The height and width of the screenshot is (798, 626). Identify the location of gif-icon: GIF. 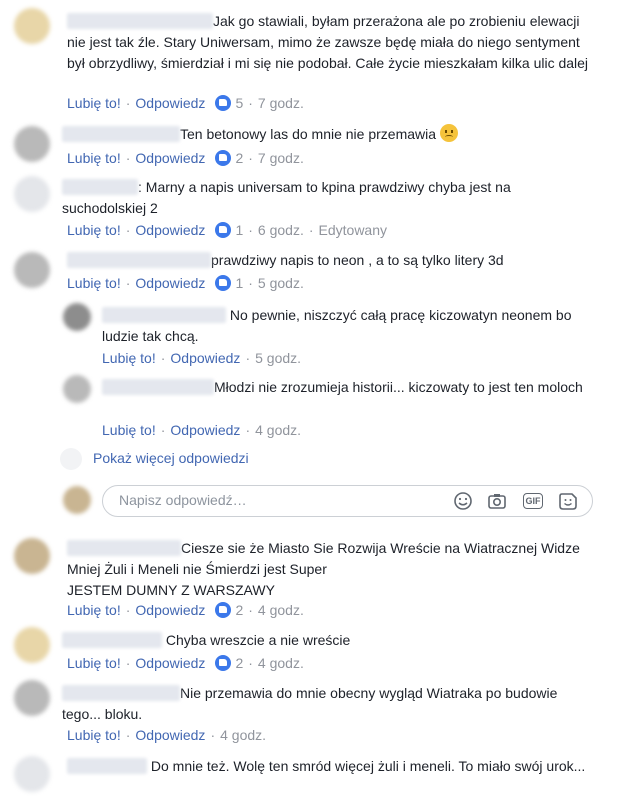
(533, 501).